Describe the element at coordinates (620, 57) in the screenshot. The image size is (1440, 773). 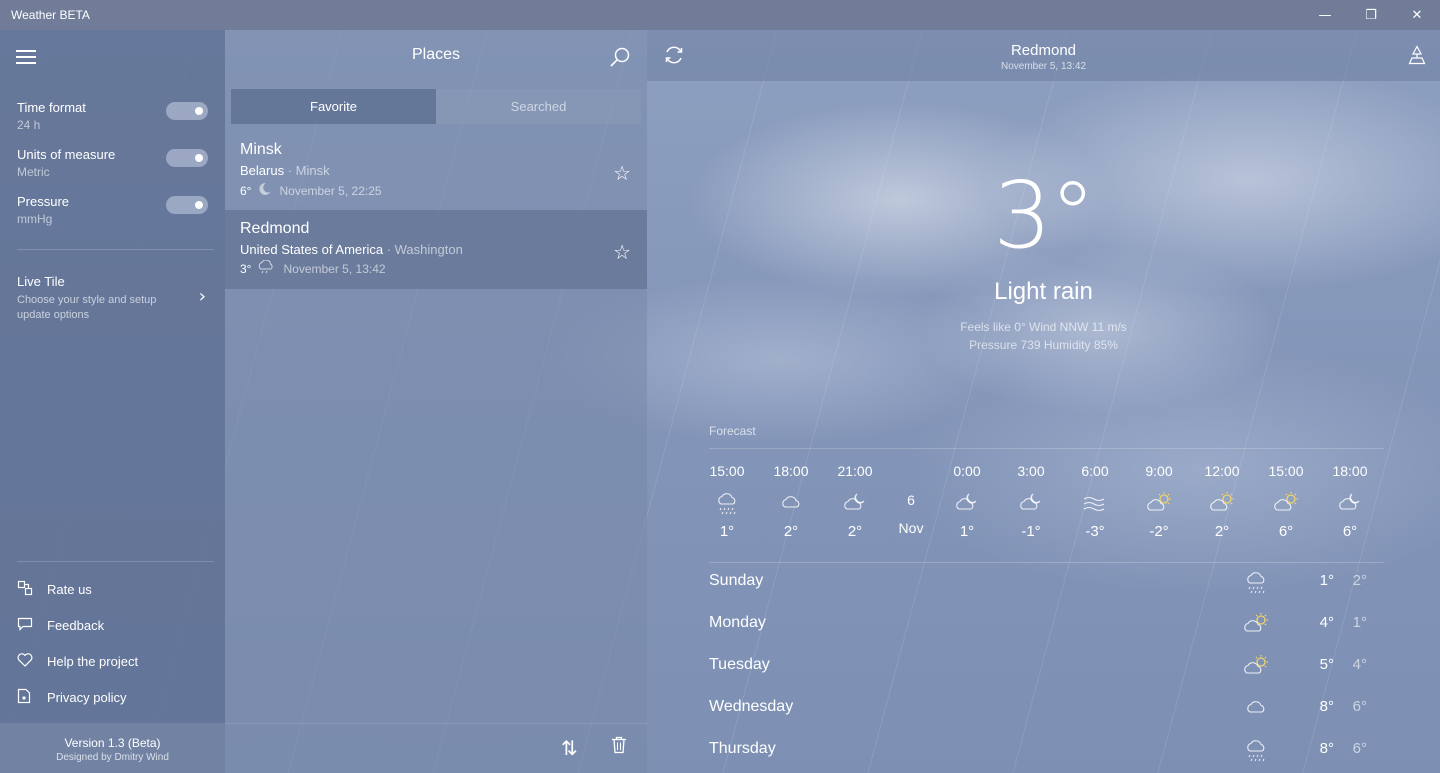
I see `search-icon` at that location.